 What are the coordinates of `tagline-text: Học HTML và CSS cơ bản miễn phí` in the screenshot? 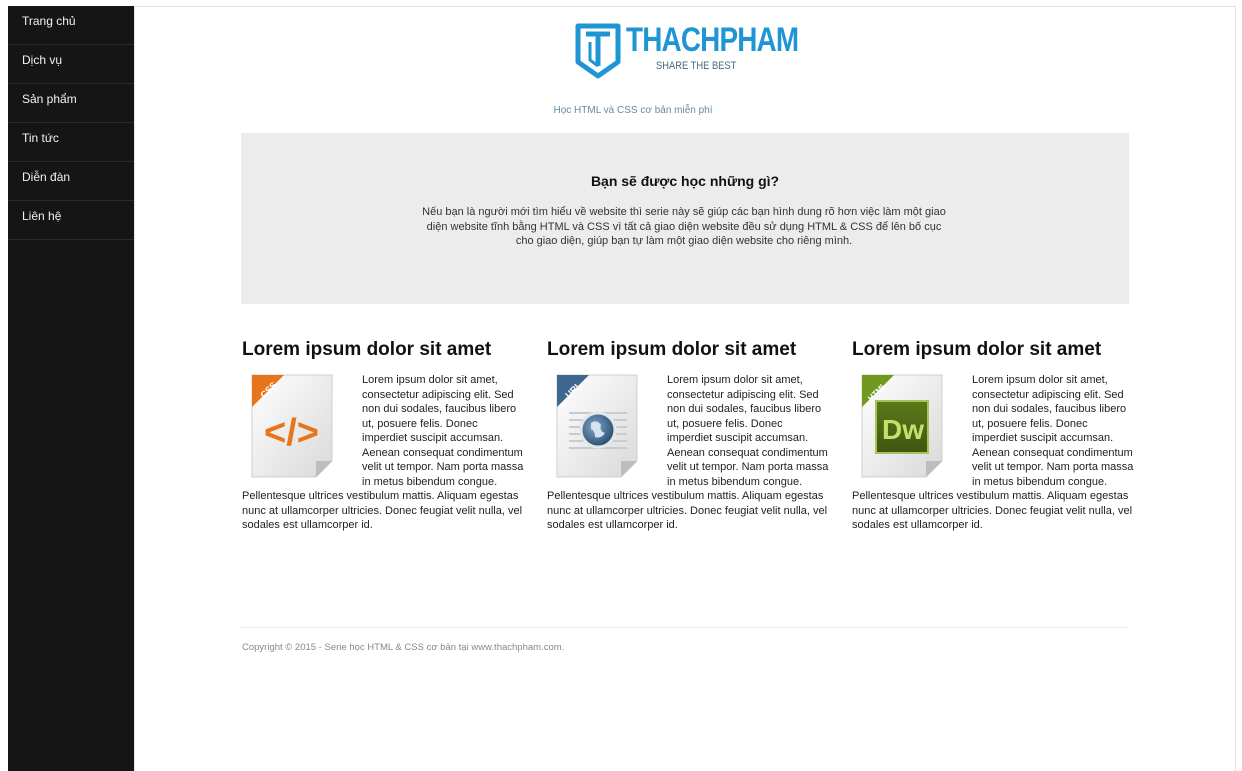 It's located at (633, 110).